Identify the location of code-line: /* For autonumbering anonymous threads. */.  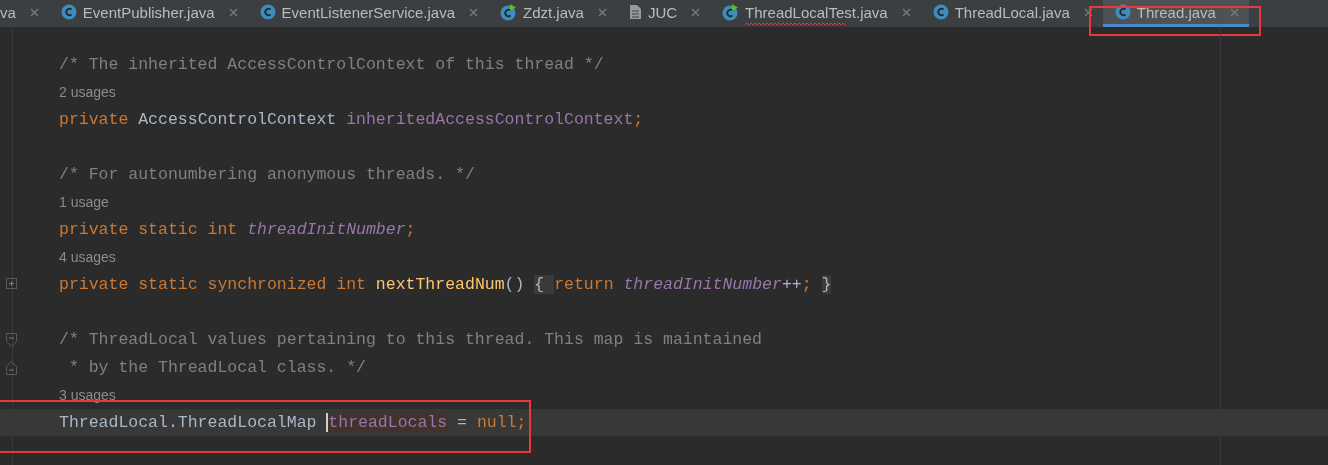
(267, 175).